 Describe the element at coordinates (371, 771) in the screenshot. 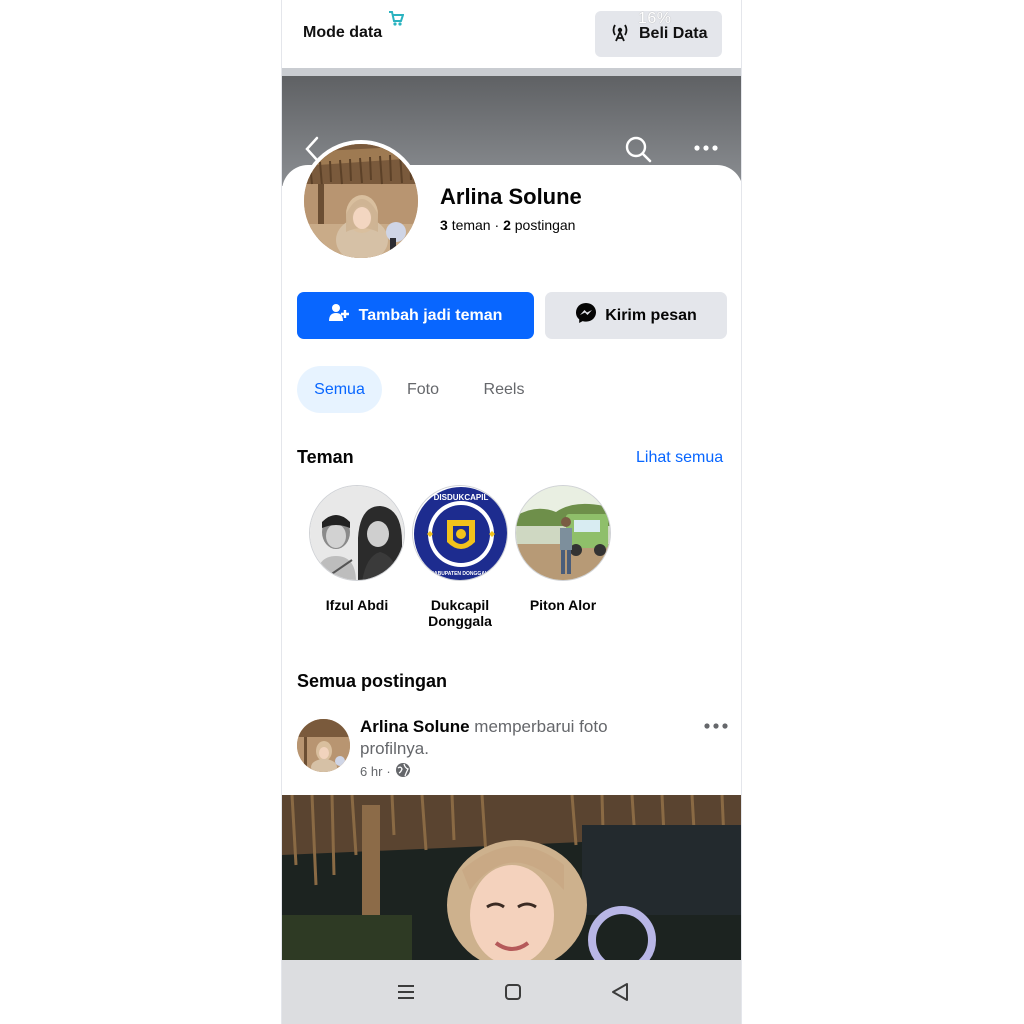

I see `post-time: 6 hr` at that location.